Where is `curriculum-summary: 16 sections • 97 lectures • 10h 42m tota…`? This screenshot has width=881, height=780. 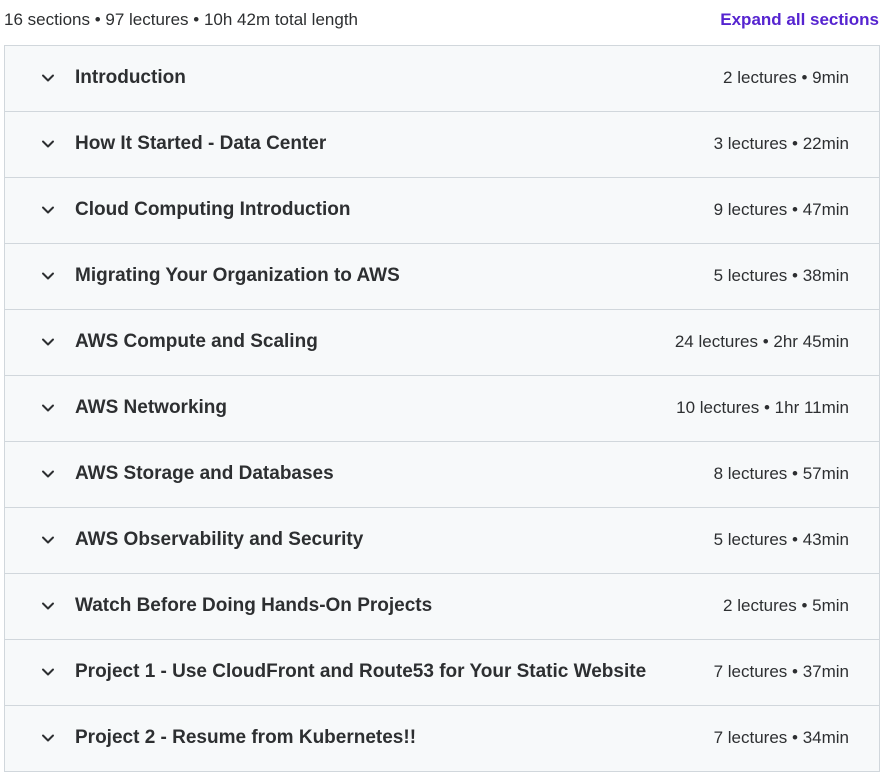 curriculum-summary: 16 sections • 97 lectures • 10h 42m tota… is located at coordinates (181, 19).